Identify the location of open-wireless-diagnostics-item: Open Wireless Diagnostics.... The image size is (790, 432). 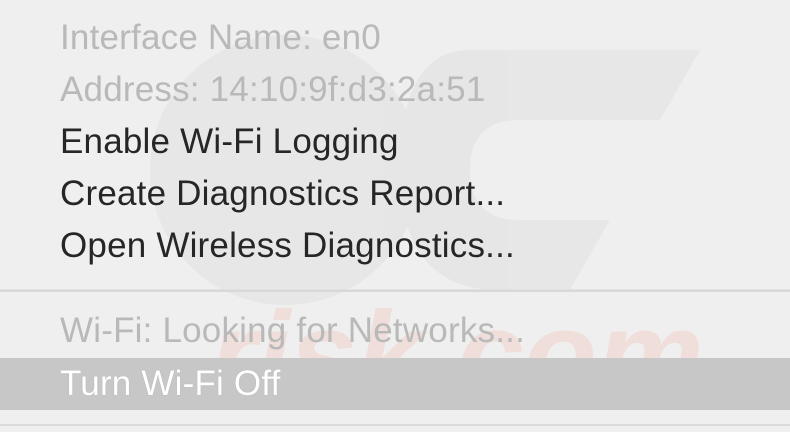
(395, 246).